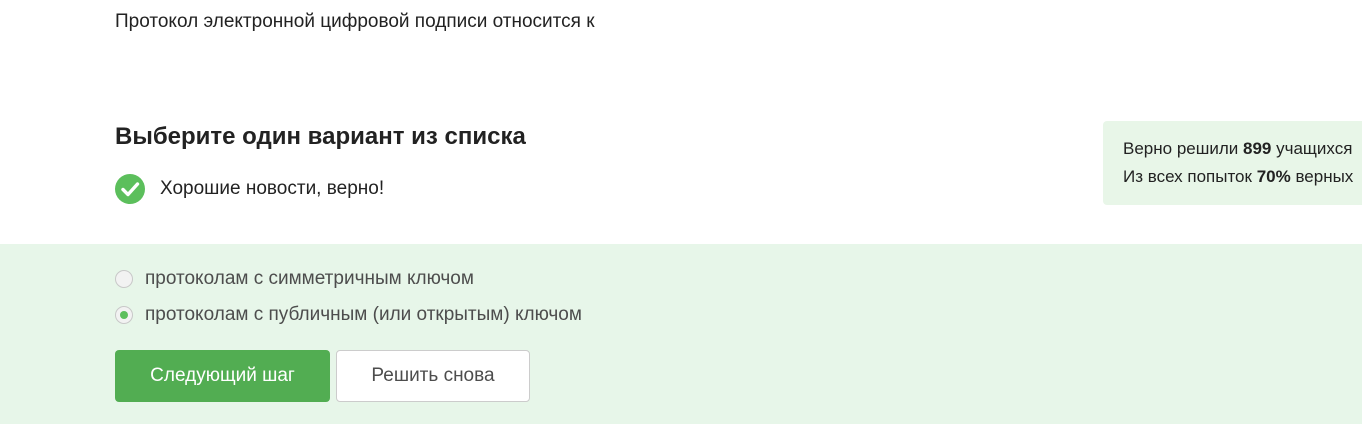 The height and width of the screenshot is (424, 1362). Describe the element at coordinates (1273, 176) in the screenshot. I see `stats-attempts-percent: 70%` at that location.